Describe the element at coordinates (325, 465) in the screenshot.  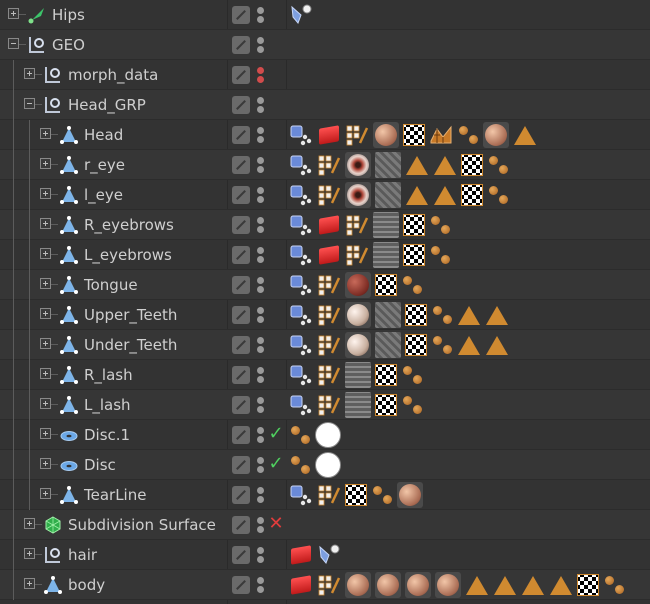
I see `object-row: Disc ✓` at that location.